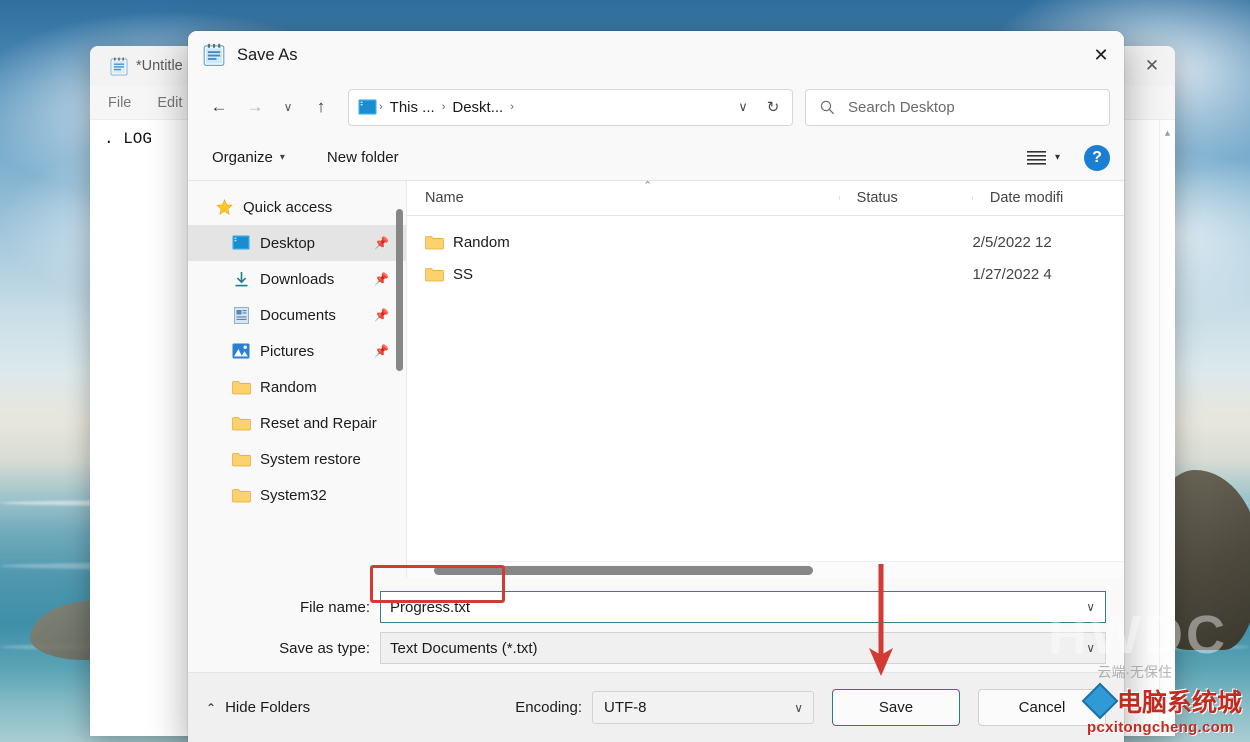 Image resolution: width=1250 pixels, height=742 pixels. I want to click on dialog-close-button: ✕, so click(1101, 55).